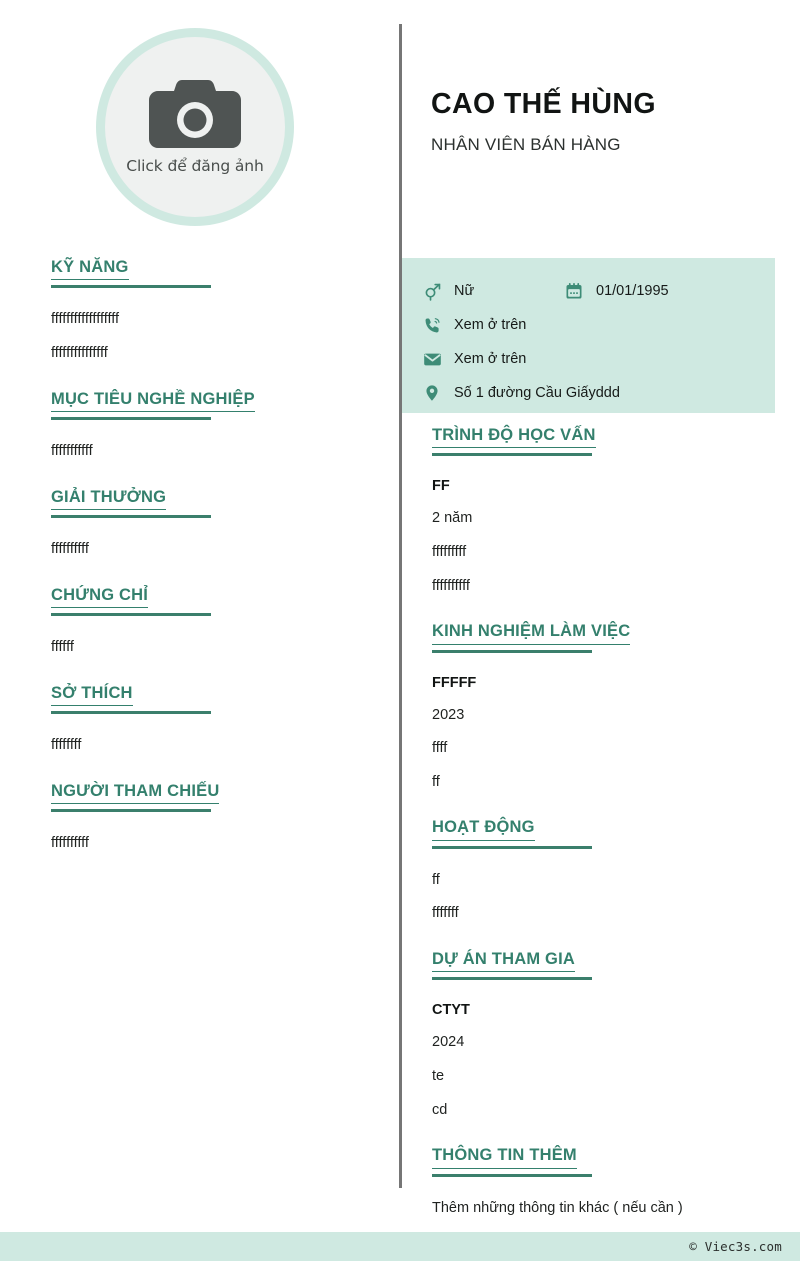  I want to click on section-line: fffffff, so click(607, 914).